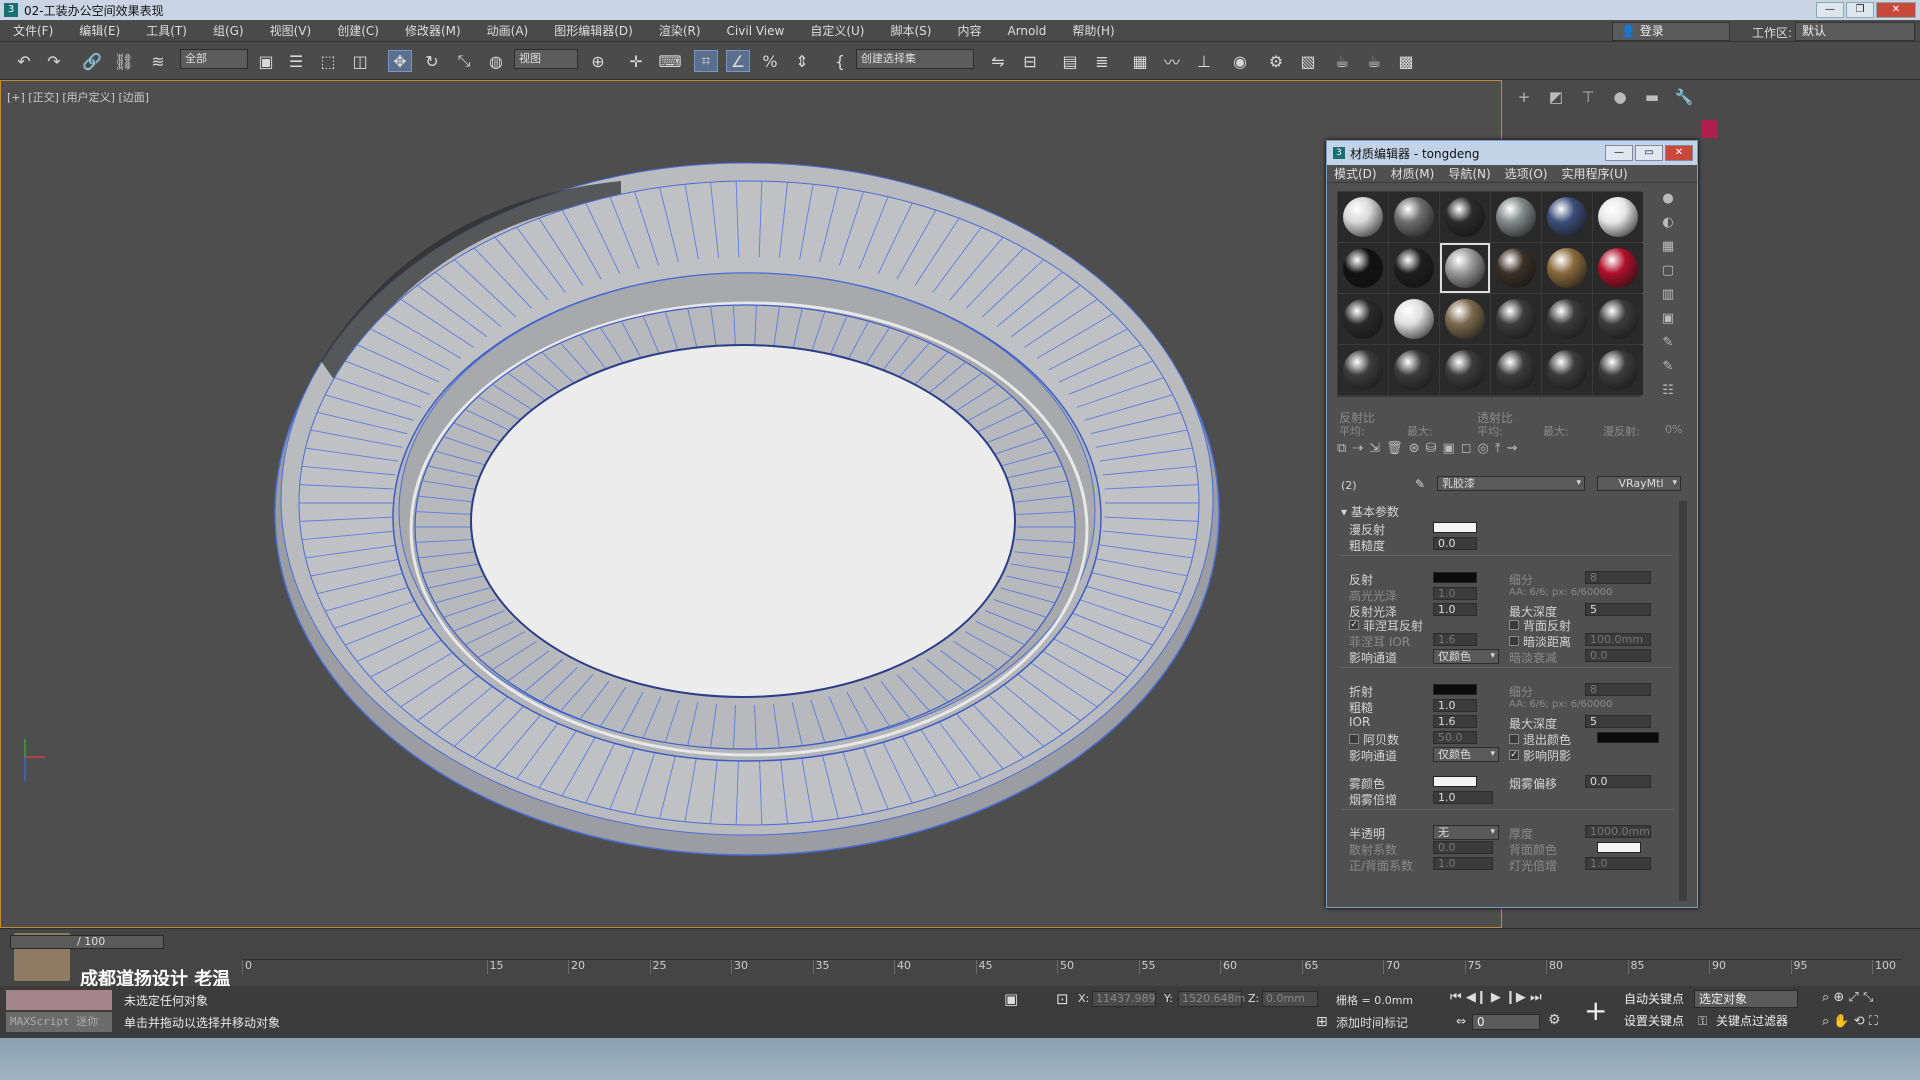  Describe the element at coordinates (1618, 831) in the screenshot. I see `thickness-spinner: 1000.0mm` at that location.